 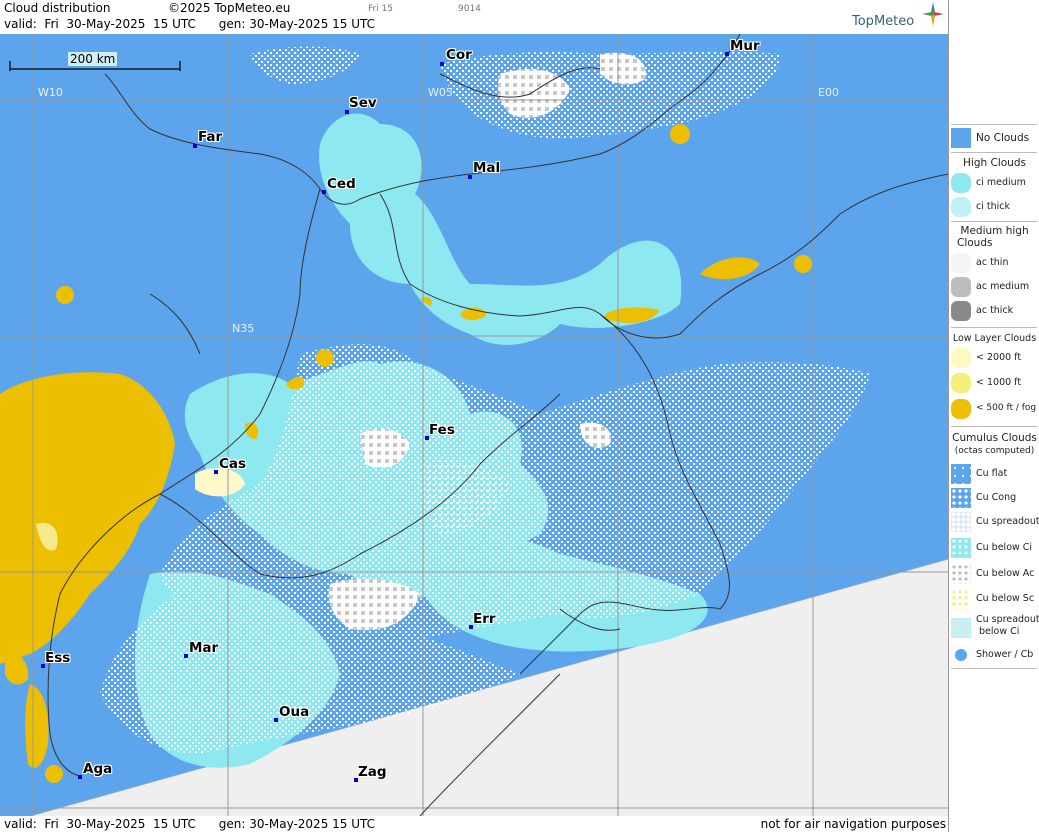 What do you see at coordinates (57, 8) in the screenshot?
I see `map-title: Cloud distribution` at bounding box center [57, 8].